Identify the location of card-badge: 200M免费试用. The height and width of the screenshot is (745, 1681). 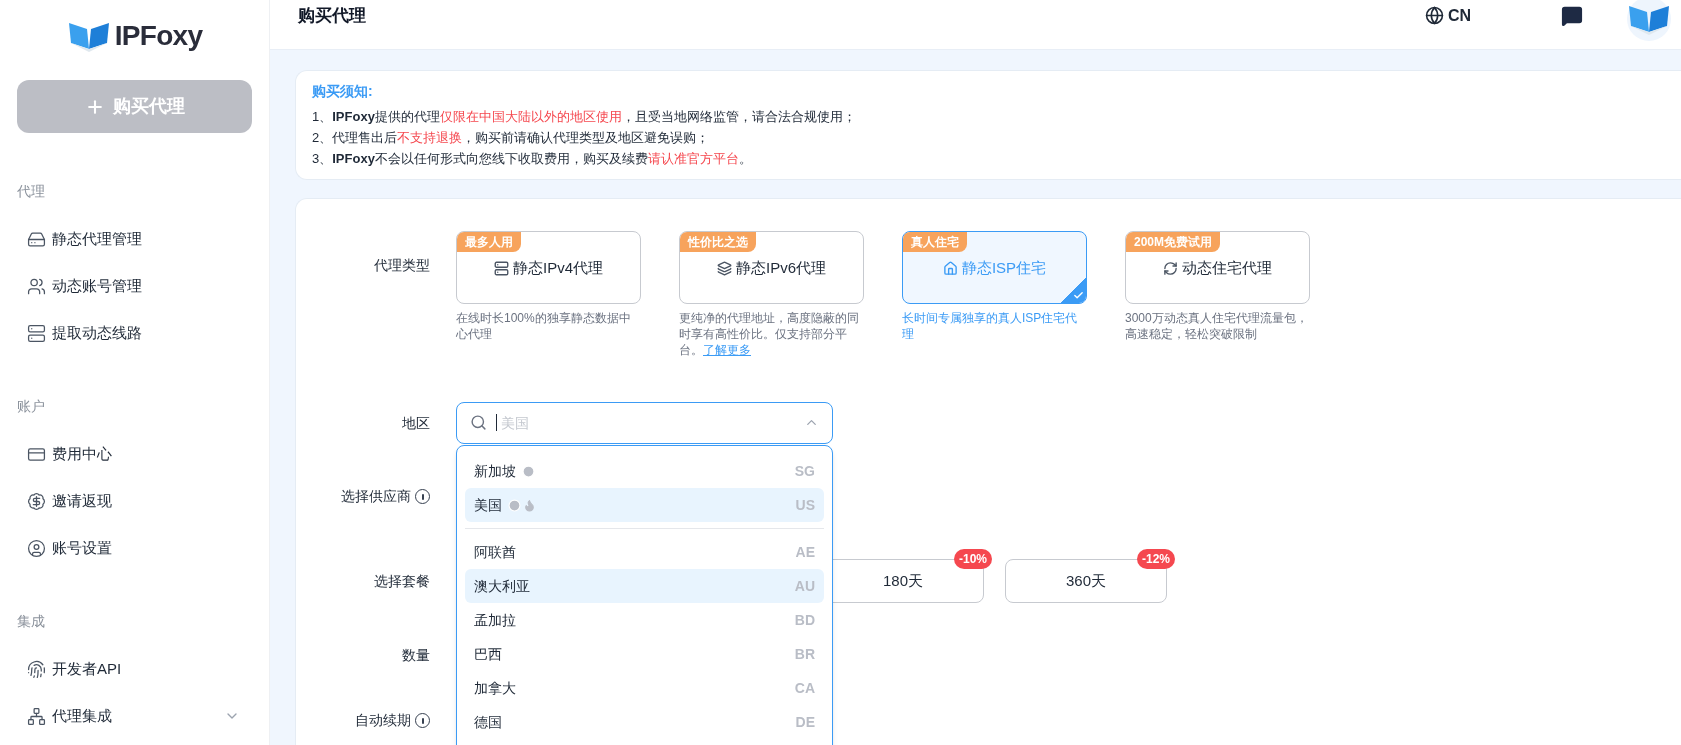
(1173, 242).